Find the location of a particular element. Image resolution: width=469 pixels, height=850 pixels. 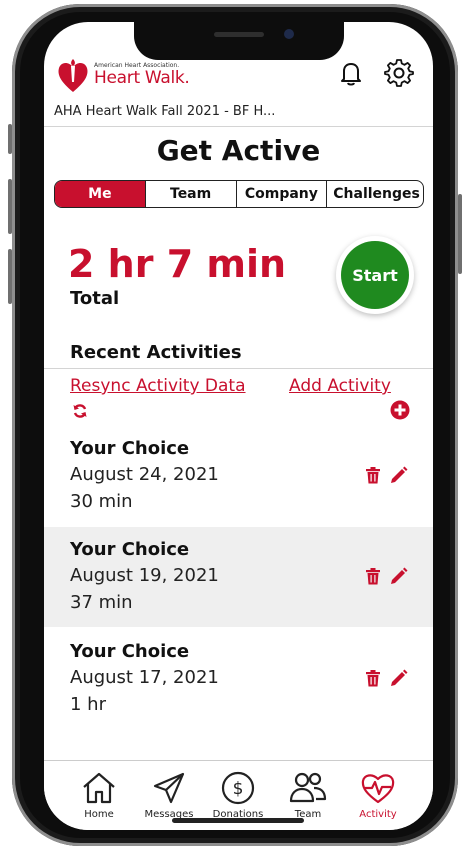

tab-challenges: Challenges is located at coordinates (374, 194).